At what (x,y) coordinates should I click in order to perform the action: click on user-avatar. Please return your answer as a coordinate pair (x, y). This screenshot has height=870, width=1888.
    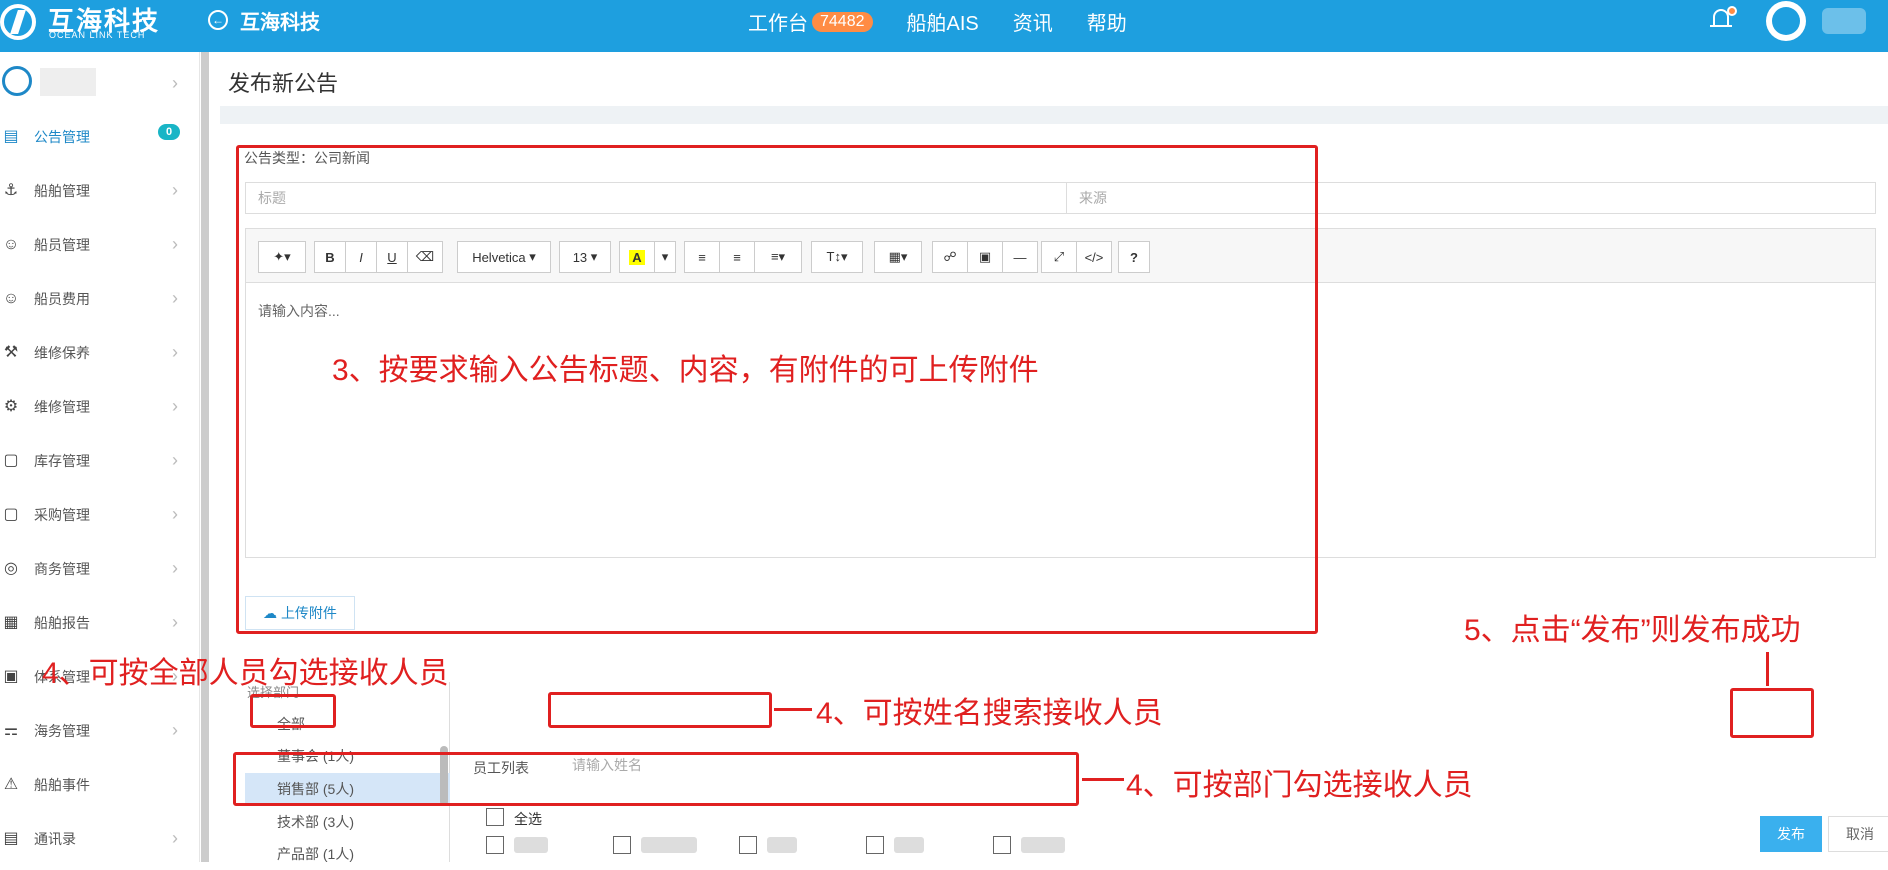
    Looking at the image, I should click on (1786, 21).